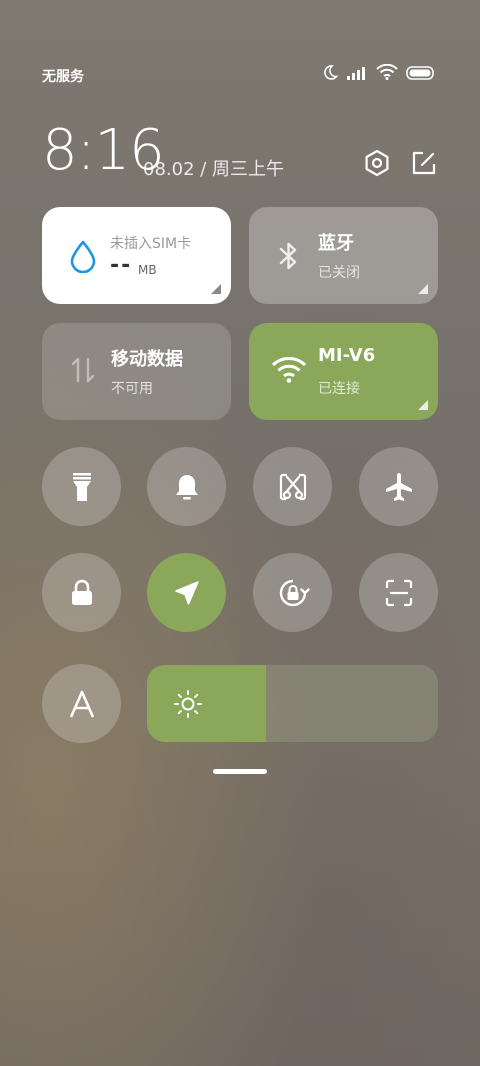 Image resolution: width=480 pixels, height=1066 pixels. What do you see at coordinates (136, 371) in the screenshot?
I see `mobile-data-tile: 移动数据 不可用` at bounding box center [136, 371].